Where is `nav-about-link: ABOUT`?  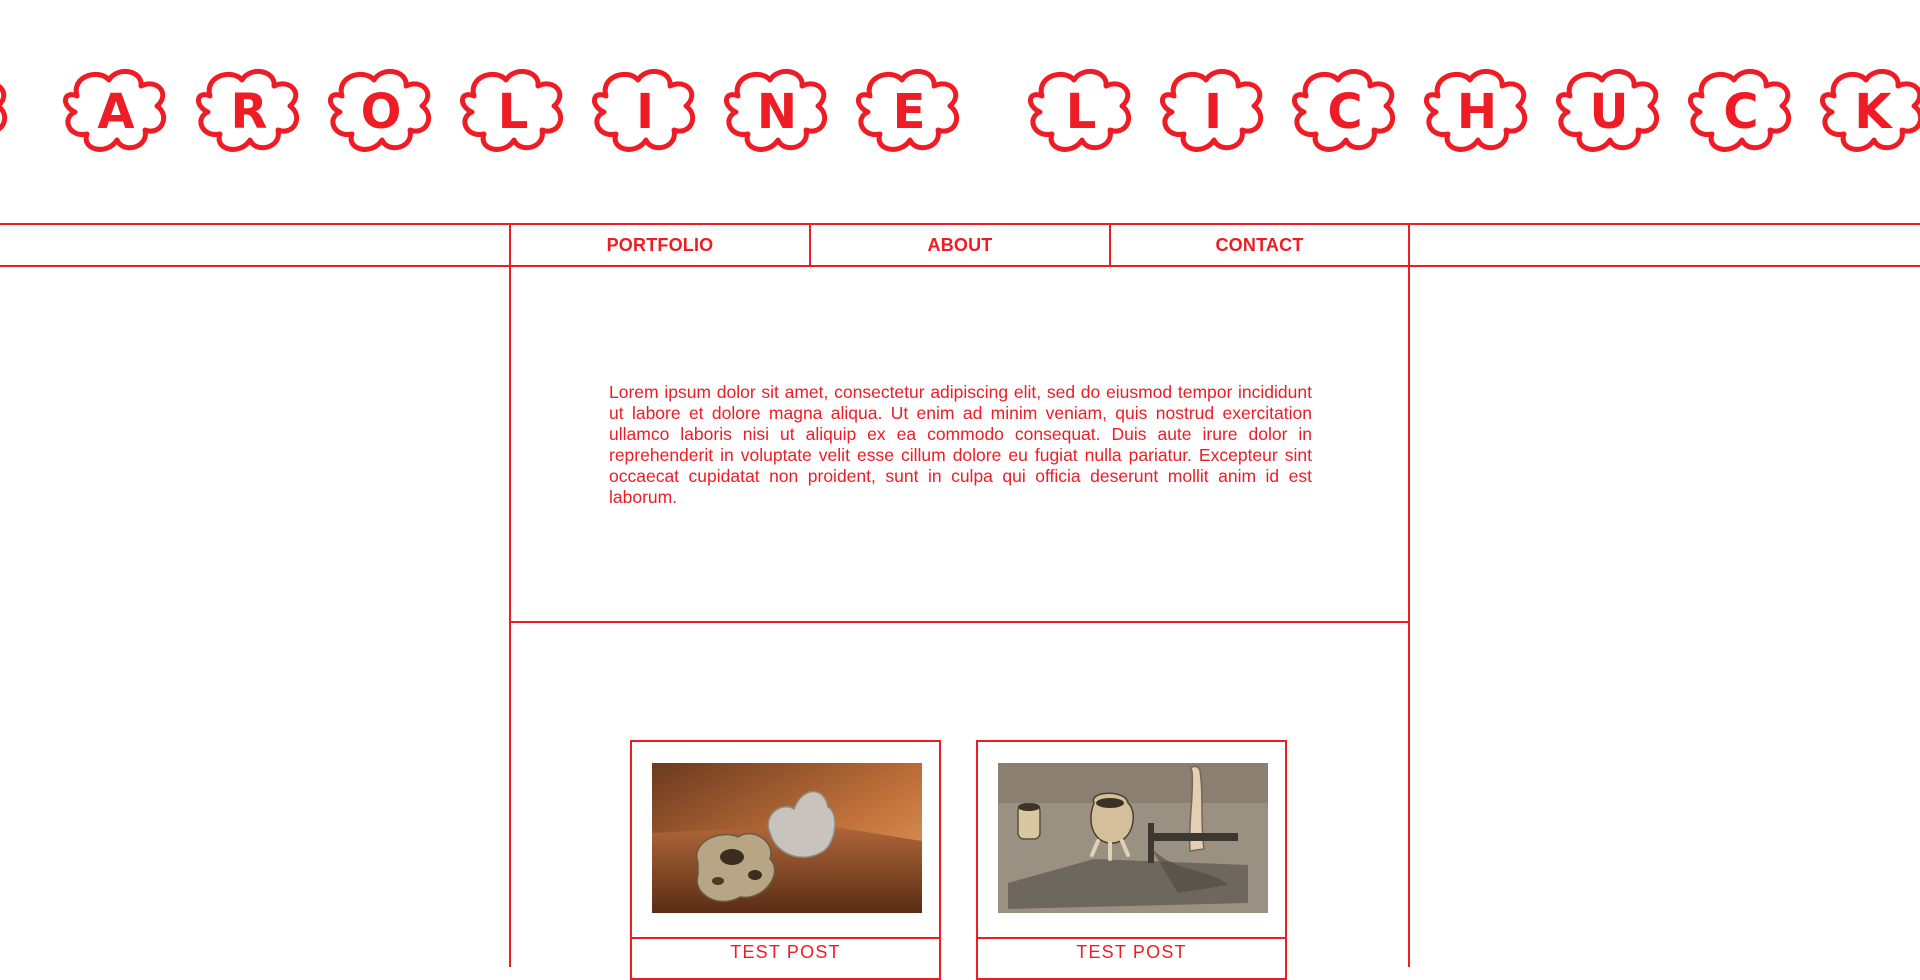
nav-about-link: ABOUT is located at coordinates (960, 245).